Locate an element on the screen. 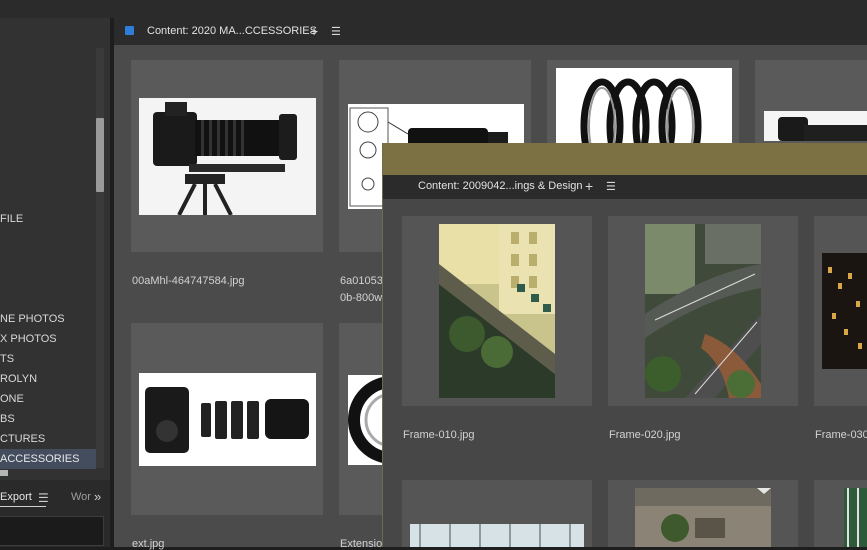 This screenshot has width=867, height=550. horizontal-scroll-thumb is located at coordinates (4, 473).